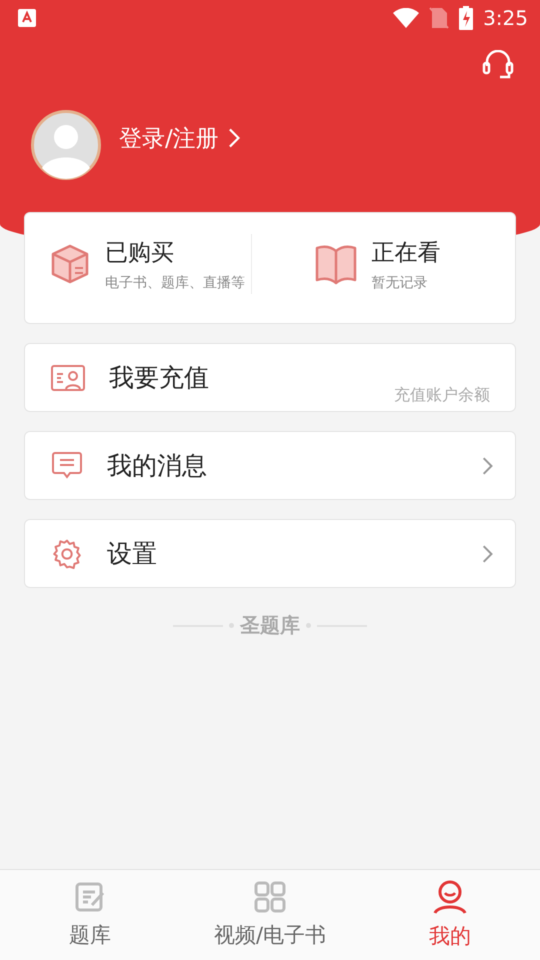 The height and width of the screenshot is (960, 540). Describe the element at coordinates (66, 145) in the screenshot. I see `avatar` at that location.